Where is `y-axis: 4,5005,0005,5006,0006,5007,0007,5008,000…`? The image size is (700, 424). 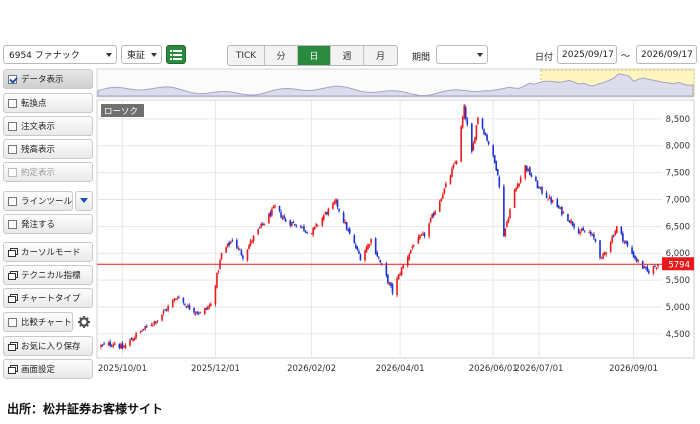 y-axis: 4,5005,0005,5006,0006,5007,0007,5008,000… is located at coordinates (678, 227).